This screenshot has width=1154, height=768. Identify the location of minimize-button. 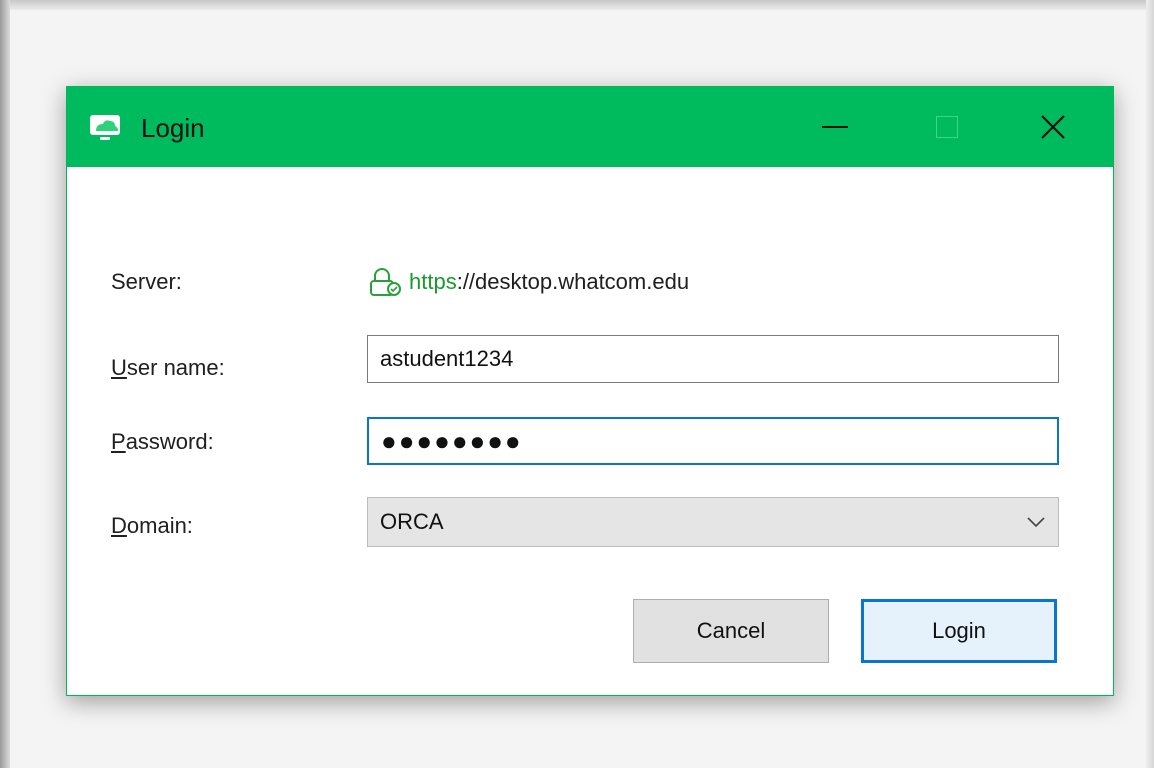
(835, 127).